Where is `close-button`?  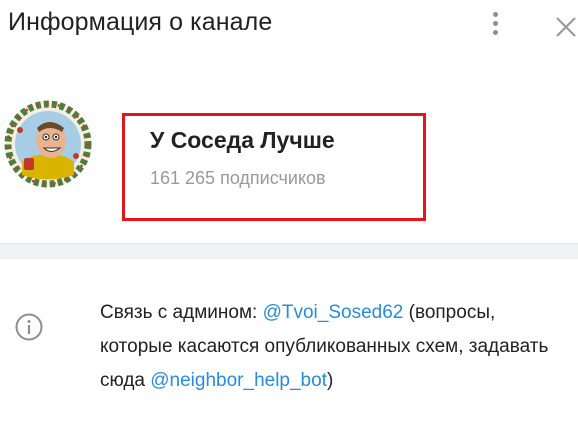
close-button is located at coordinates (563, 23).